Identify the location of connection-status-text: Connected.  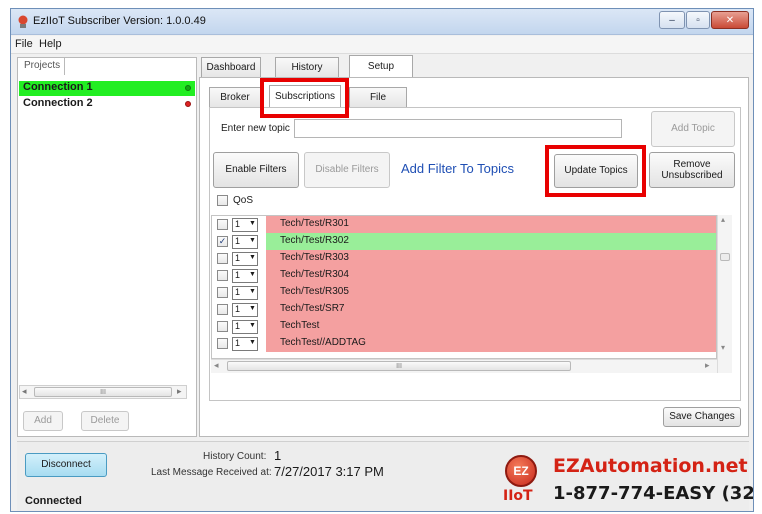
(53, 501).